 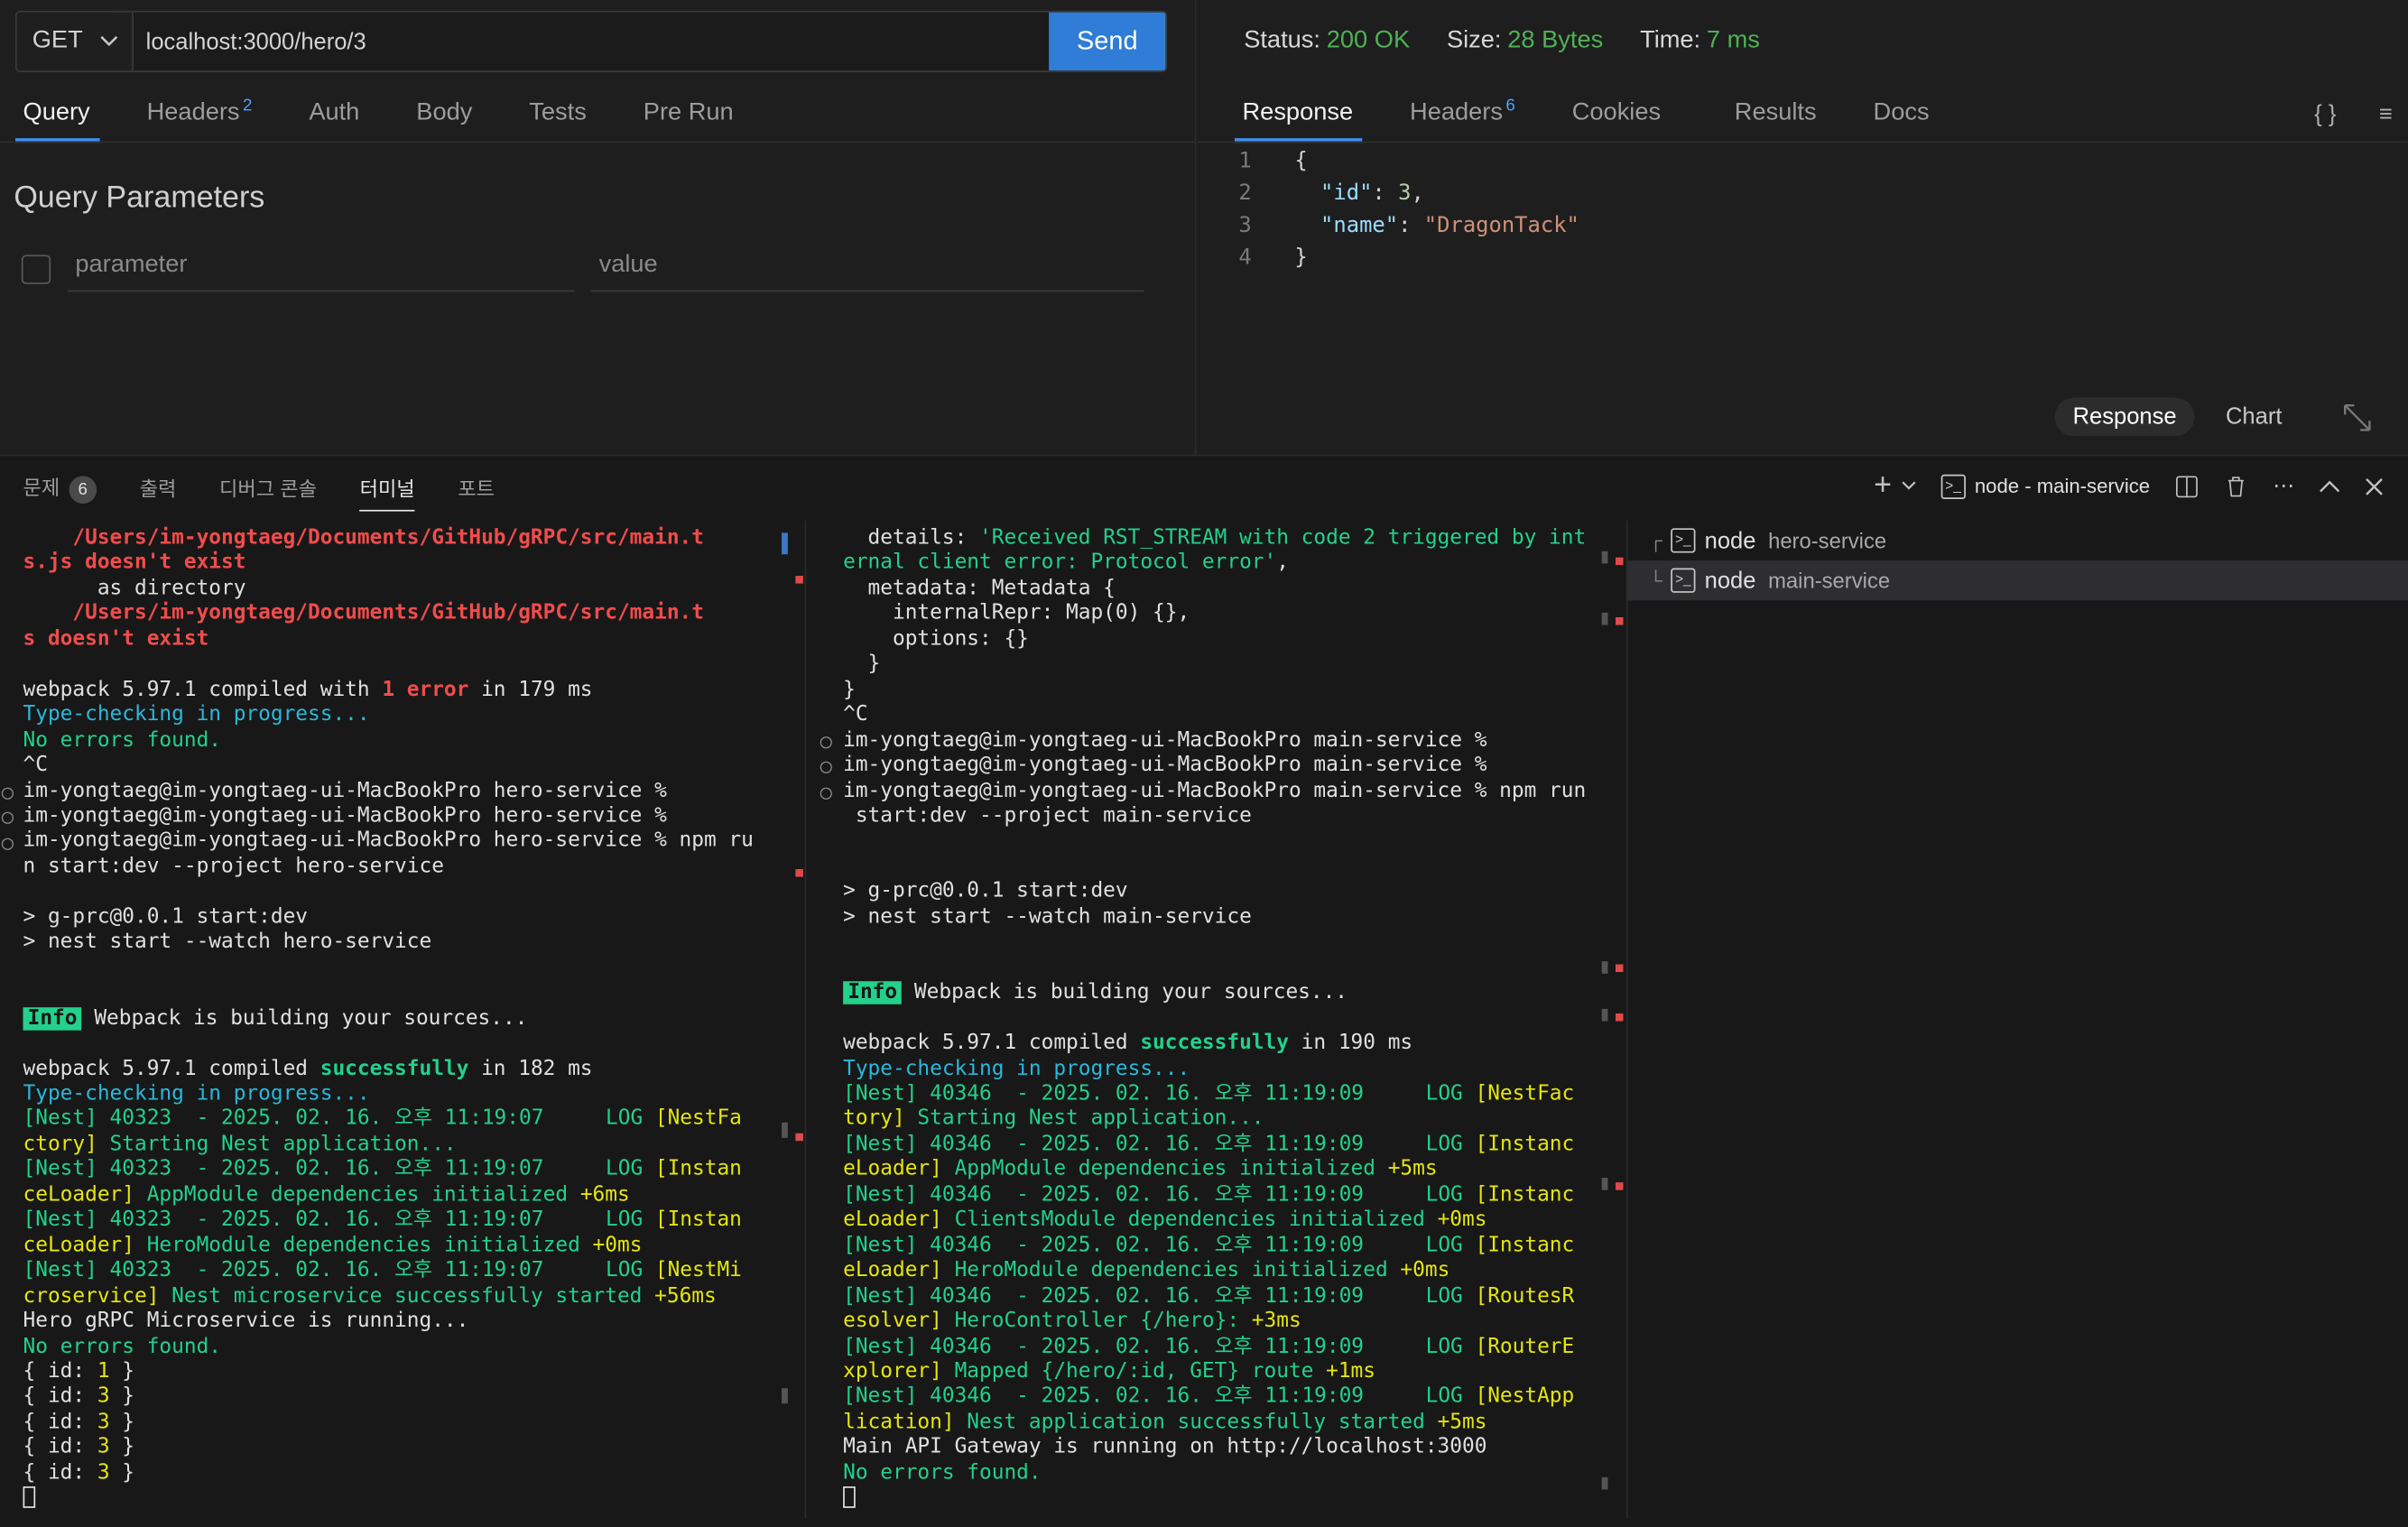 What do you see at coordinates (2125, 417) in the screenshot?
I see `view-response-button: Response` at bounding box center [2125, 417].